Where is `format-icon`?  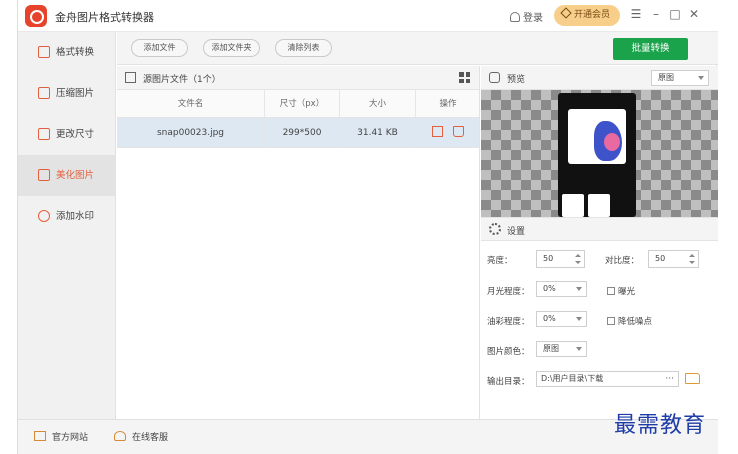
format-icon is located at coordinates (44, 52).